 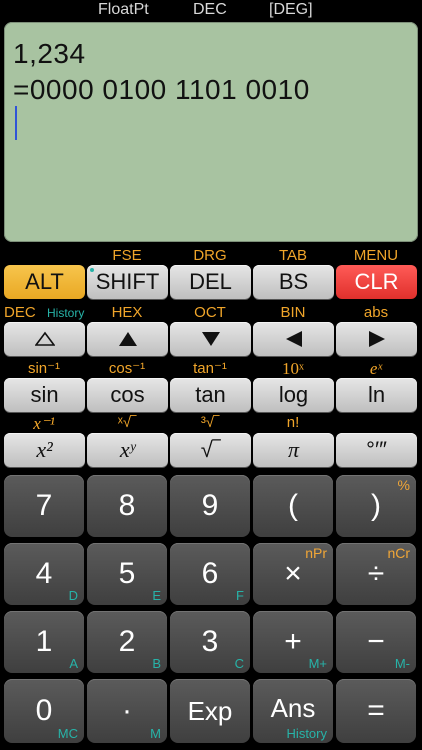 I want to click on shift-key: SHIFT, so click(x=127, y=282).